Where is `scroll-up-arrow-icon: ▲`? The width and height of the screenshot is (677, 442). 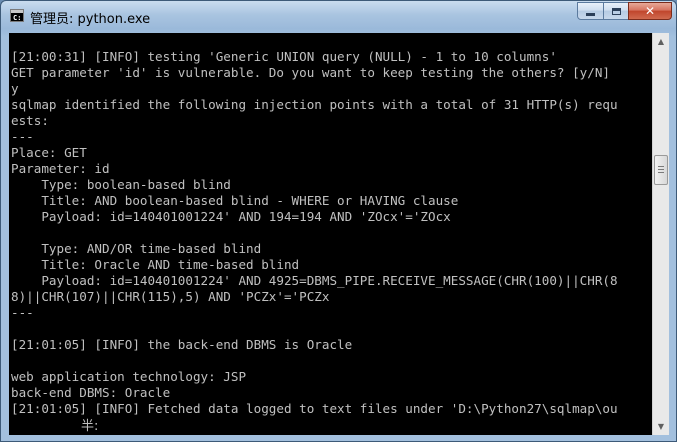 scroll-up-arrow-icon: ▲ is located at coordinates (661, 41).